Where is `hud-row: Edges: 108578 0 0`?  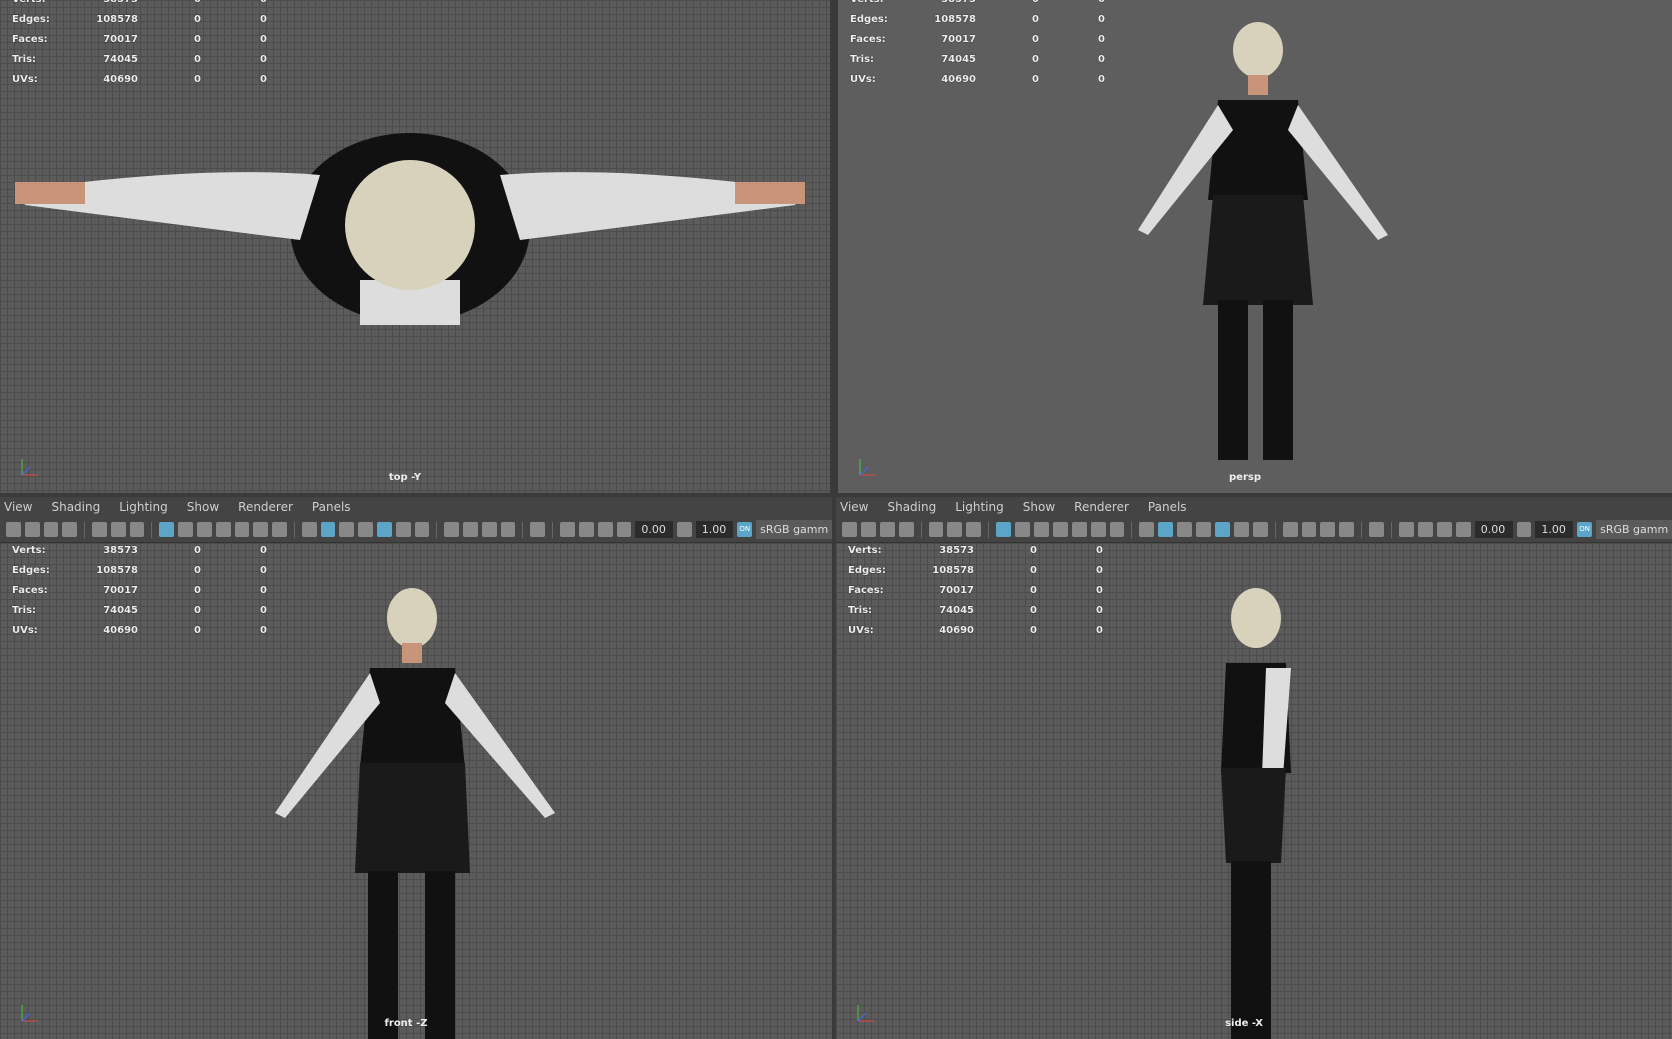 hud-row: Edges: 108578 0 0 is located at coordinates (977, 19).